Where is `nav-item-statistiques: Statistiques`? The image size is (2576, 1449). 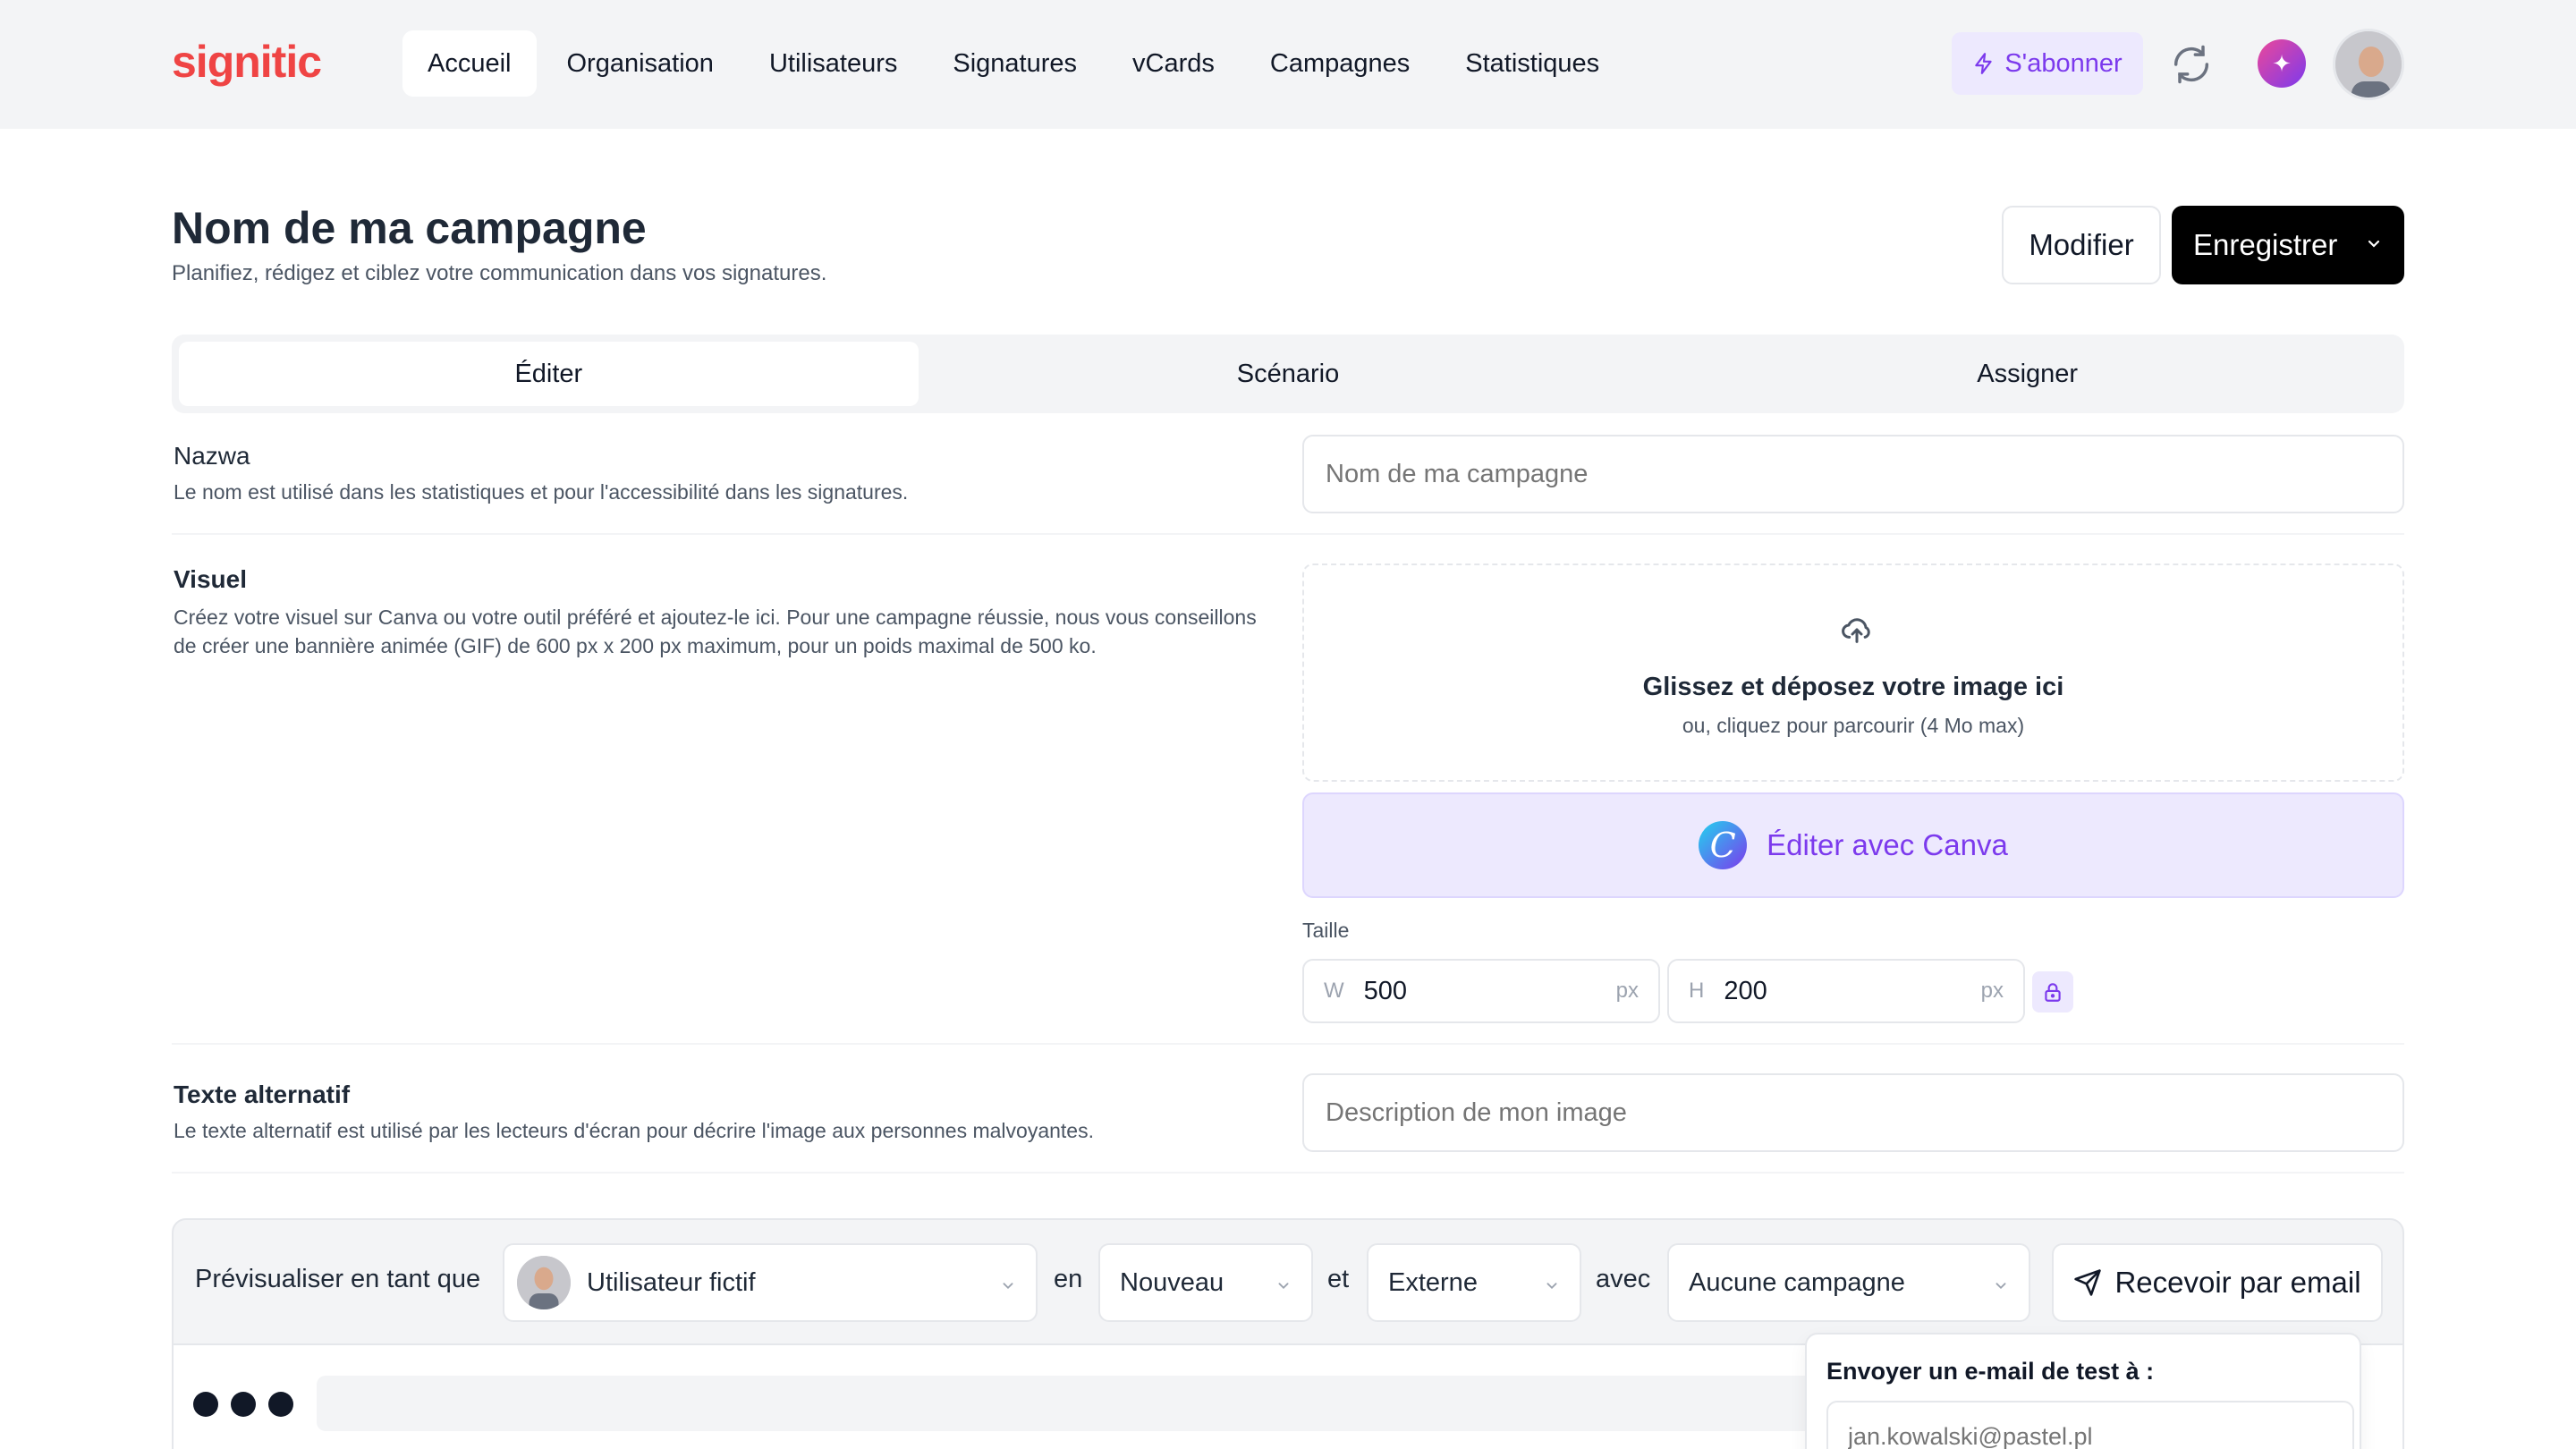 nav-item-statistiques: Statistiques is located at coordinates (1532, 63).